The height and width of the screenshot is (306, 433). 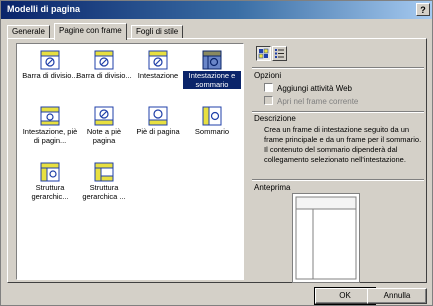 I want to click on template-item: Piè di pagina, so click(x=158, y=121).